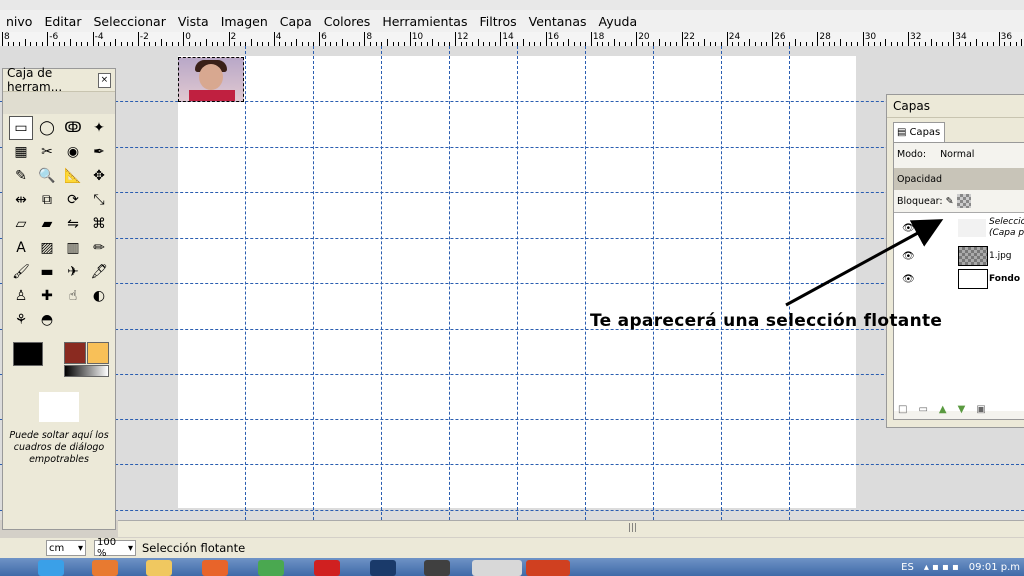 Image resolution: width=1024 pixels, height=576 pixels. What do you see at coordinates (99, 176) in the screenshot?
I see `move-tool-icon: ✥` at bounding box center [99, 176].